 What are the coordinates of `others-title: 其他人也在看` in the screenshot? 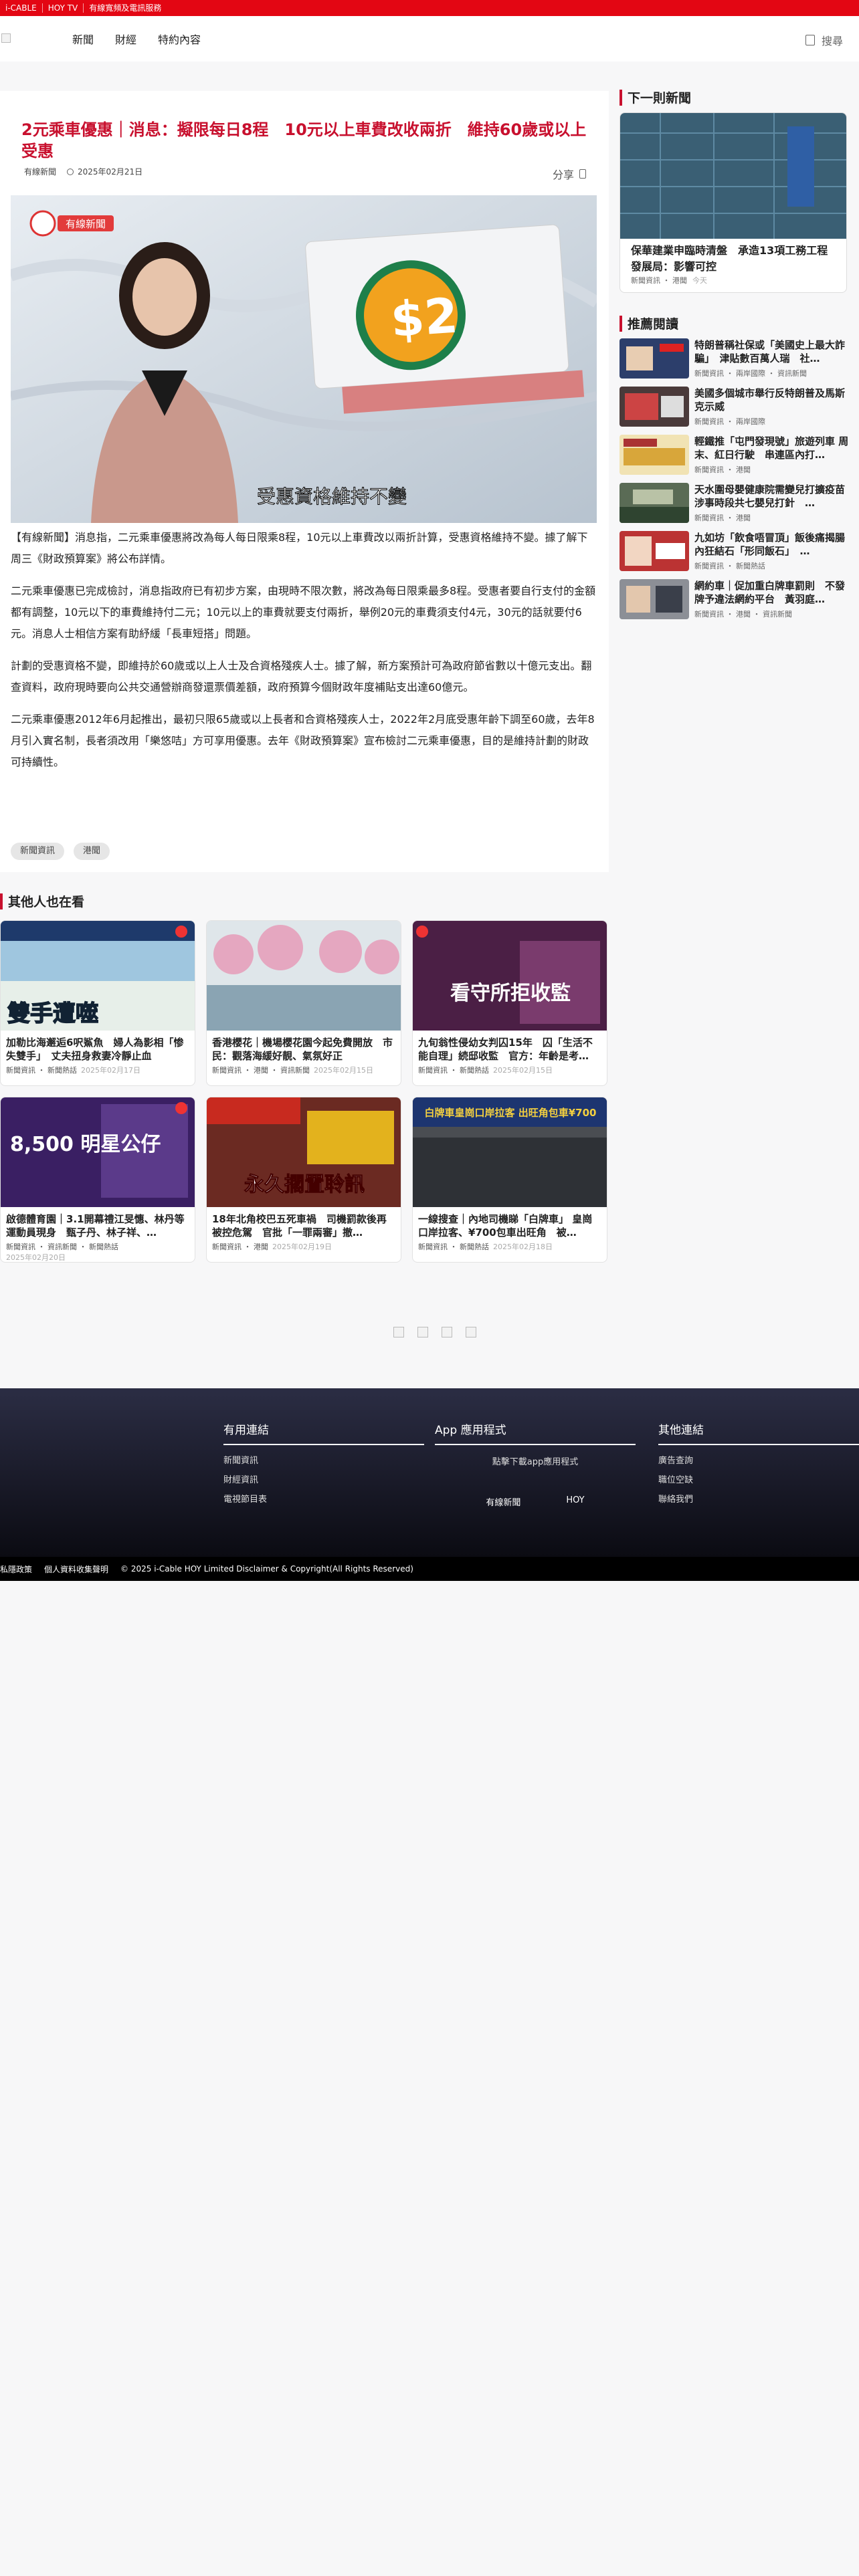 It's located at (46, 902).